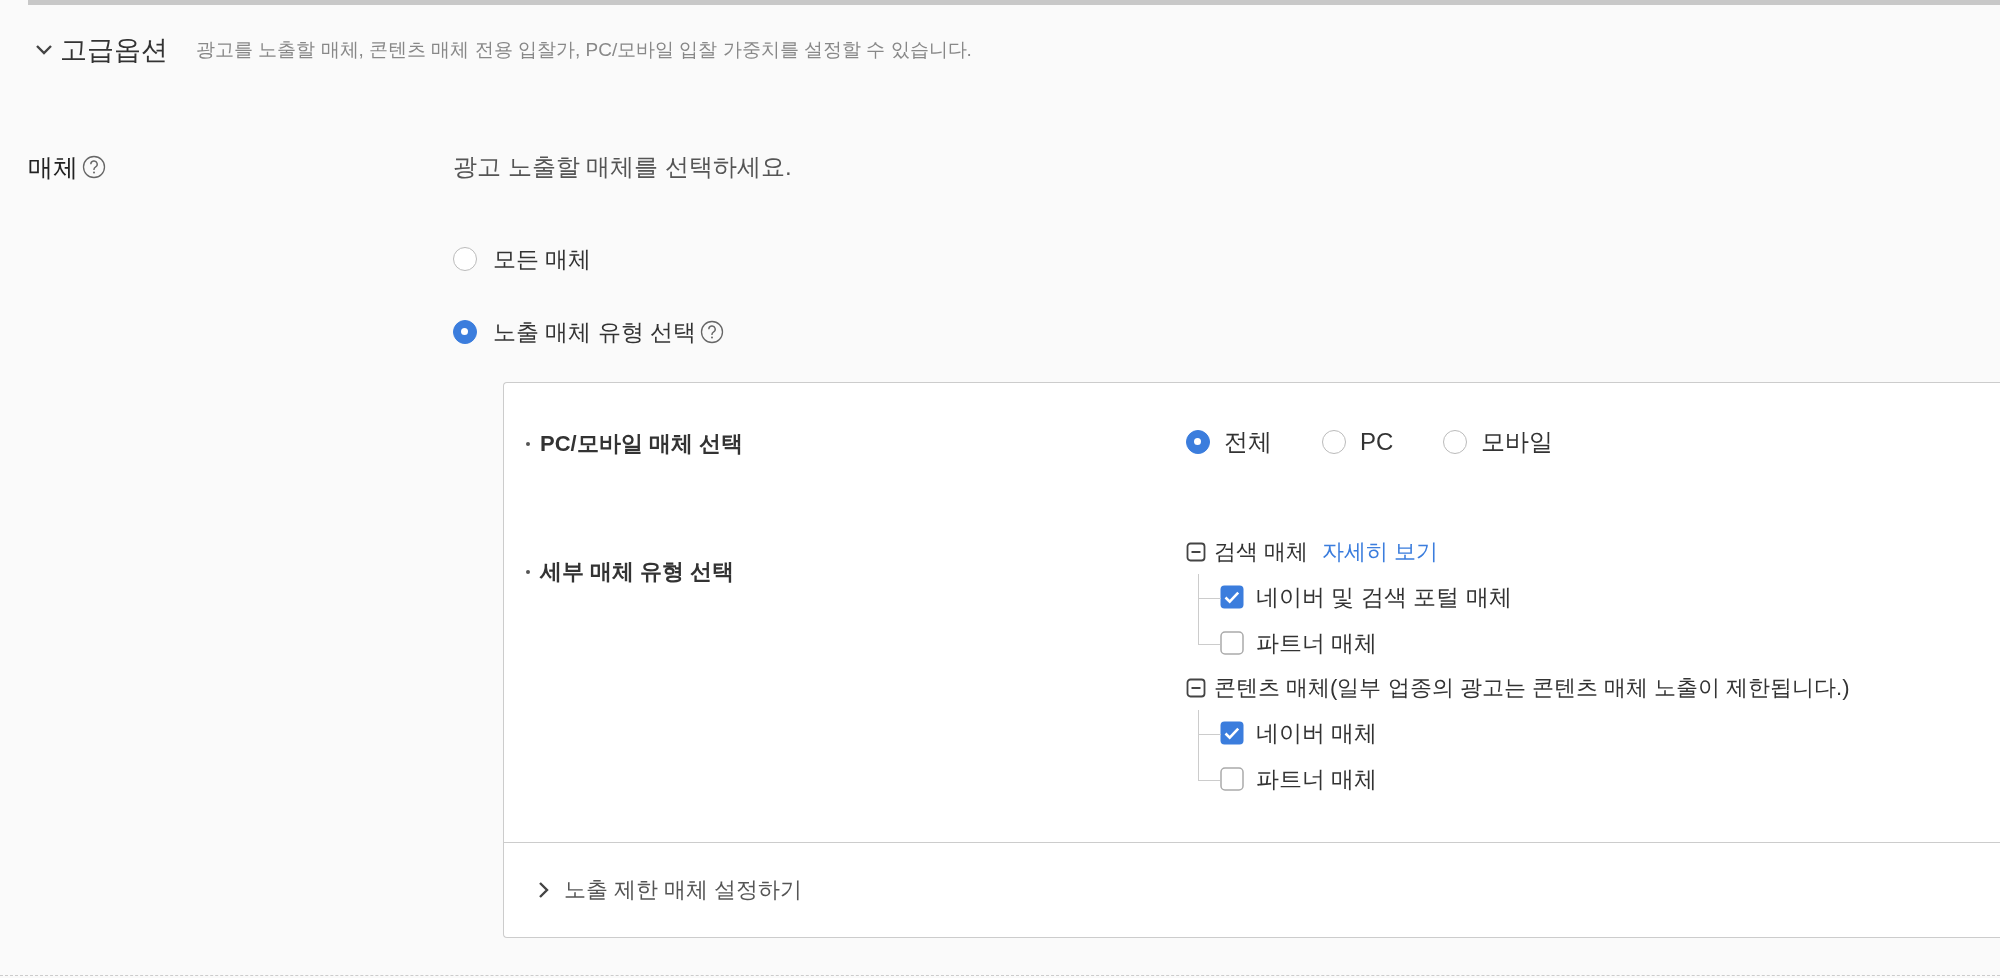  I want to click on checkbox-label: 네이버 및 검색 포털 매체, so click(1384, 597).